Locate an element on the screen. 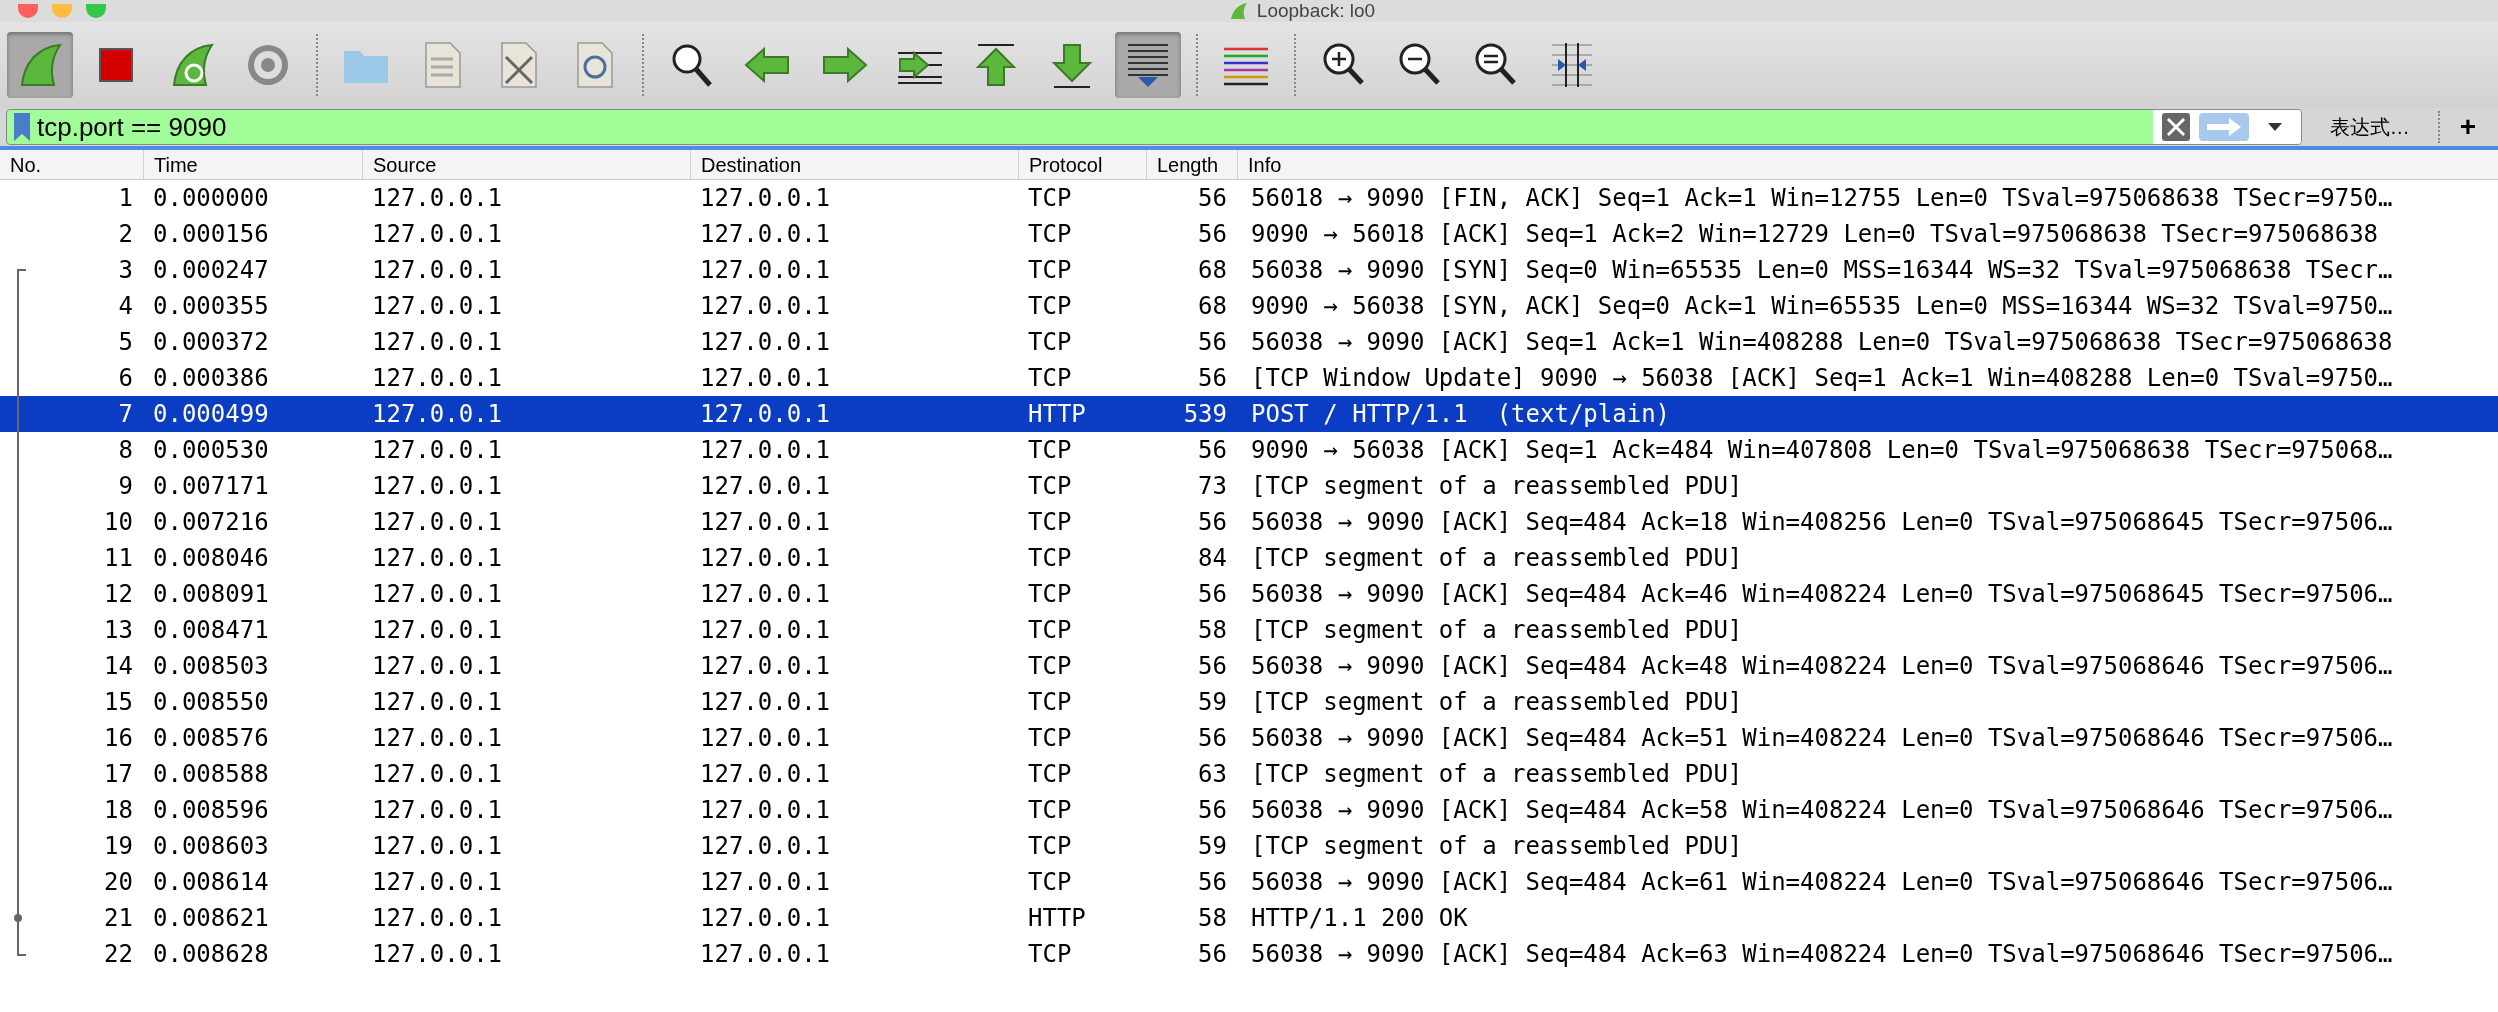  table-cell-text: 68 is located at coordinates (1212, 306).